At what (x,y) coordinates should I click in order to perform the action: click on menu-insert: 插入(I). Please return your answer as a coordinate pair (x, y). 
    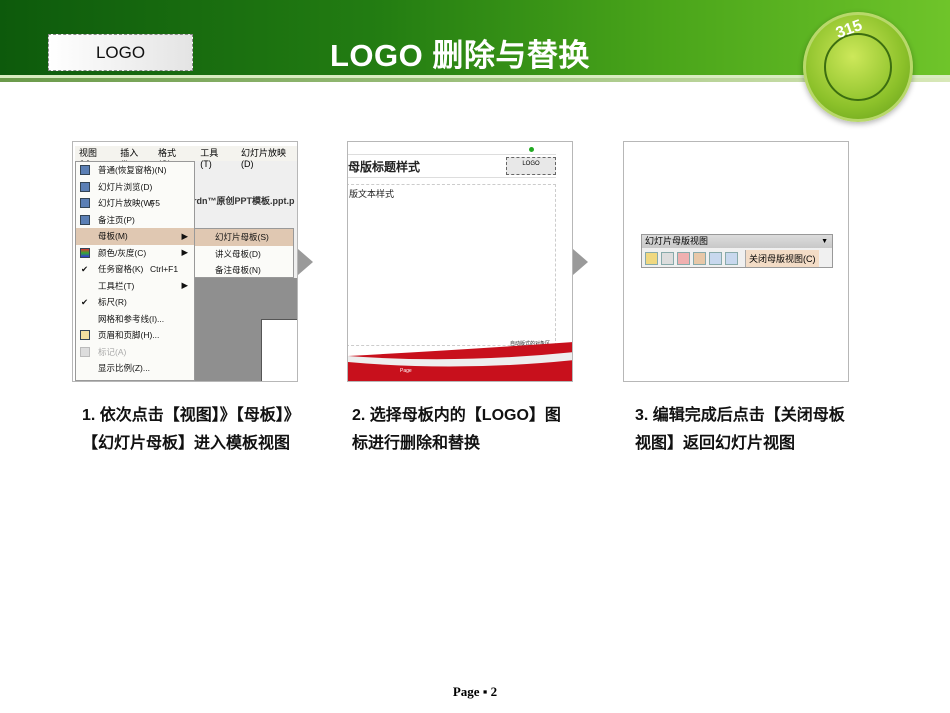
    Looking at the image, I should click on (133, 157).